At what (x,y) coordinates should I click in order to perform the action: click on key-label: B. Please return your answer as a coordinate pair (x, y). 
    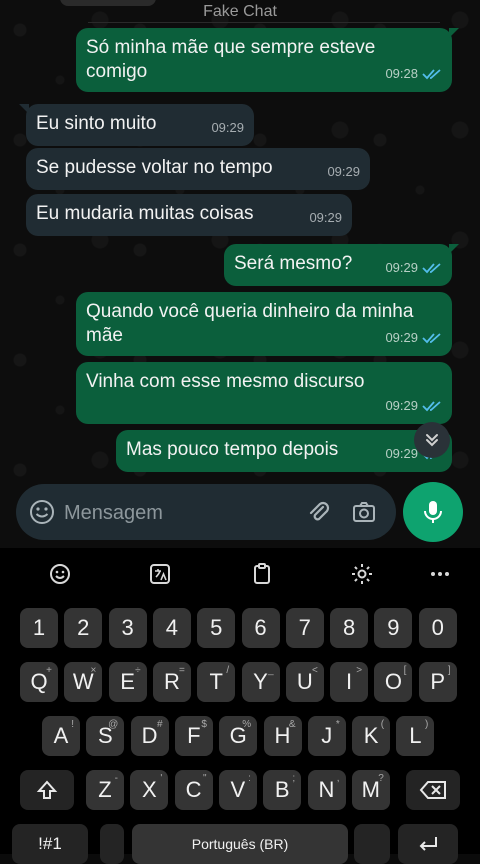
    Looking at the image, I should click on (282, 789).